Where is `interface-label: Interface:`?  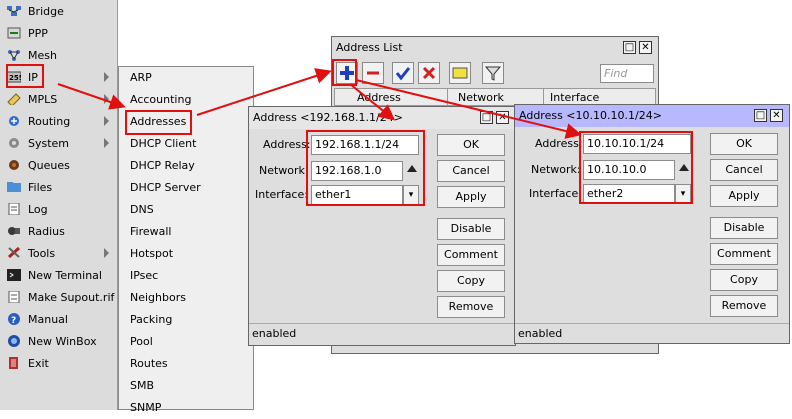 interface-label: Interface: is located at coordinates (555, 193).